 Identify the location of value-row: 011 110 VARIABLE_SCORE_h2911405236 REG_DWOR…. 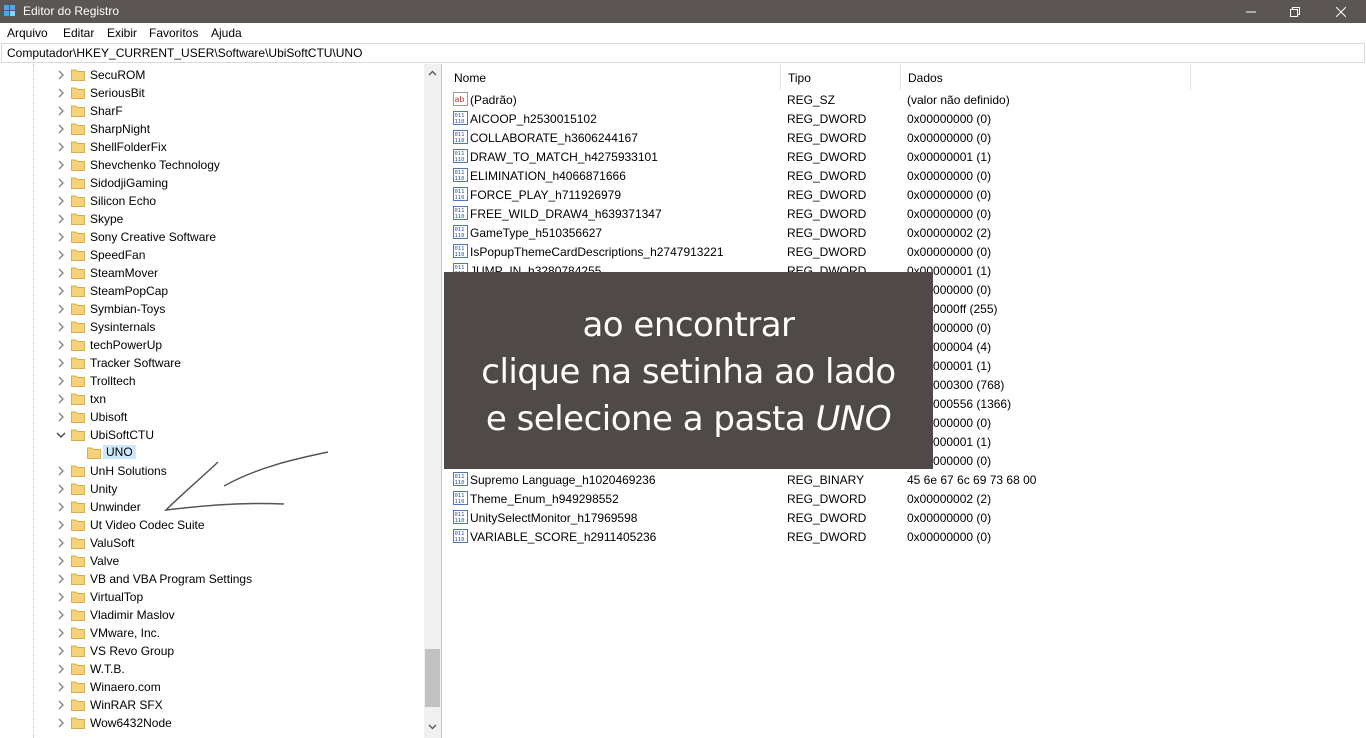
(896, 536).